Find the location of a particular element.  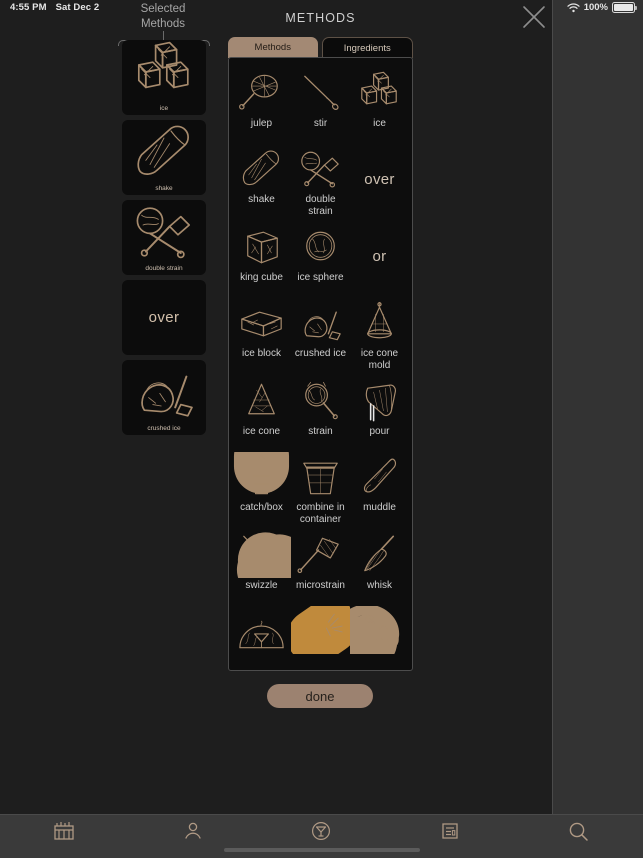

ice-cone-icon is located at coordinates (261, 400).